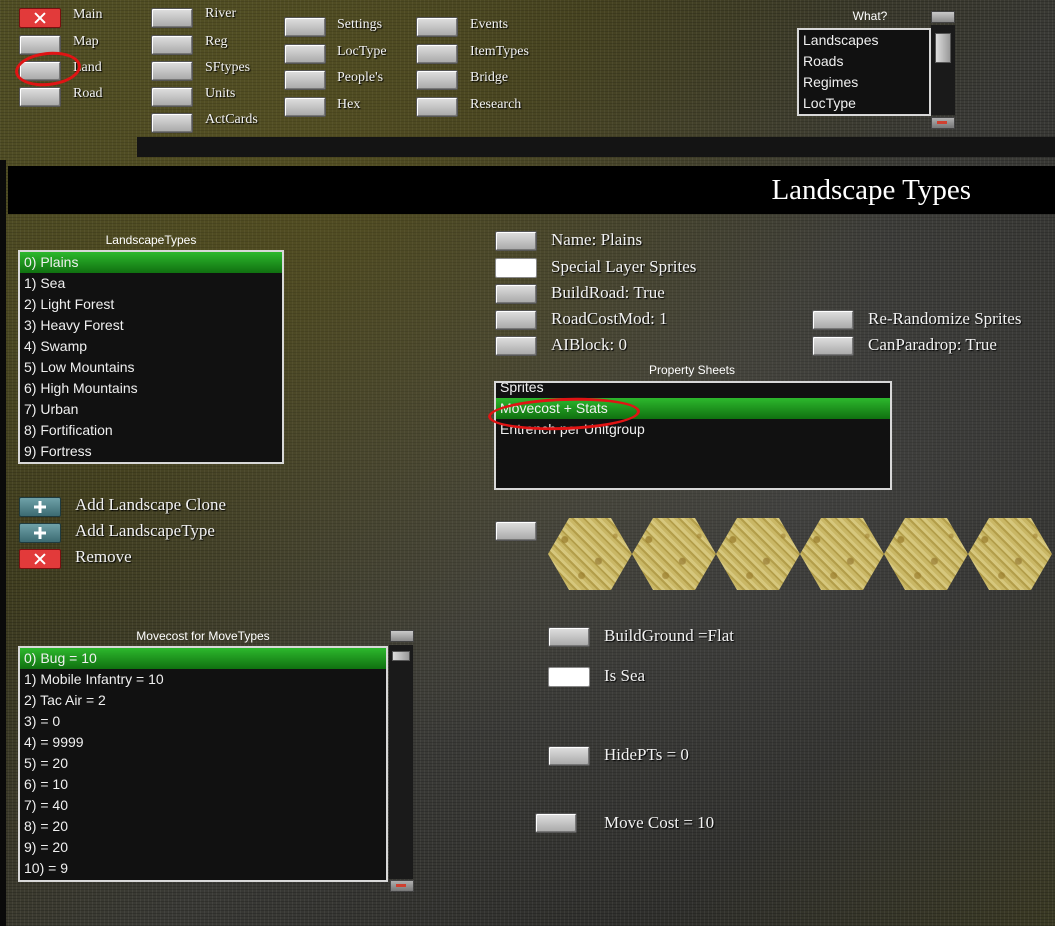 The height and width of the screenshot is (926, 1055). I want to click on movecost-item: 5) = 20, so click(203, 763).